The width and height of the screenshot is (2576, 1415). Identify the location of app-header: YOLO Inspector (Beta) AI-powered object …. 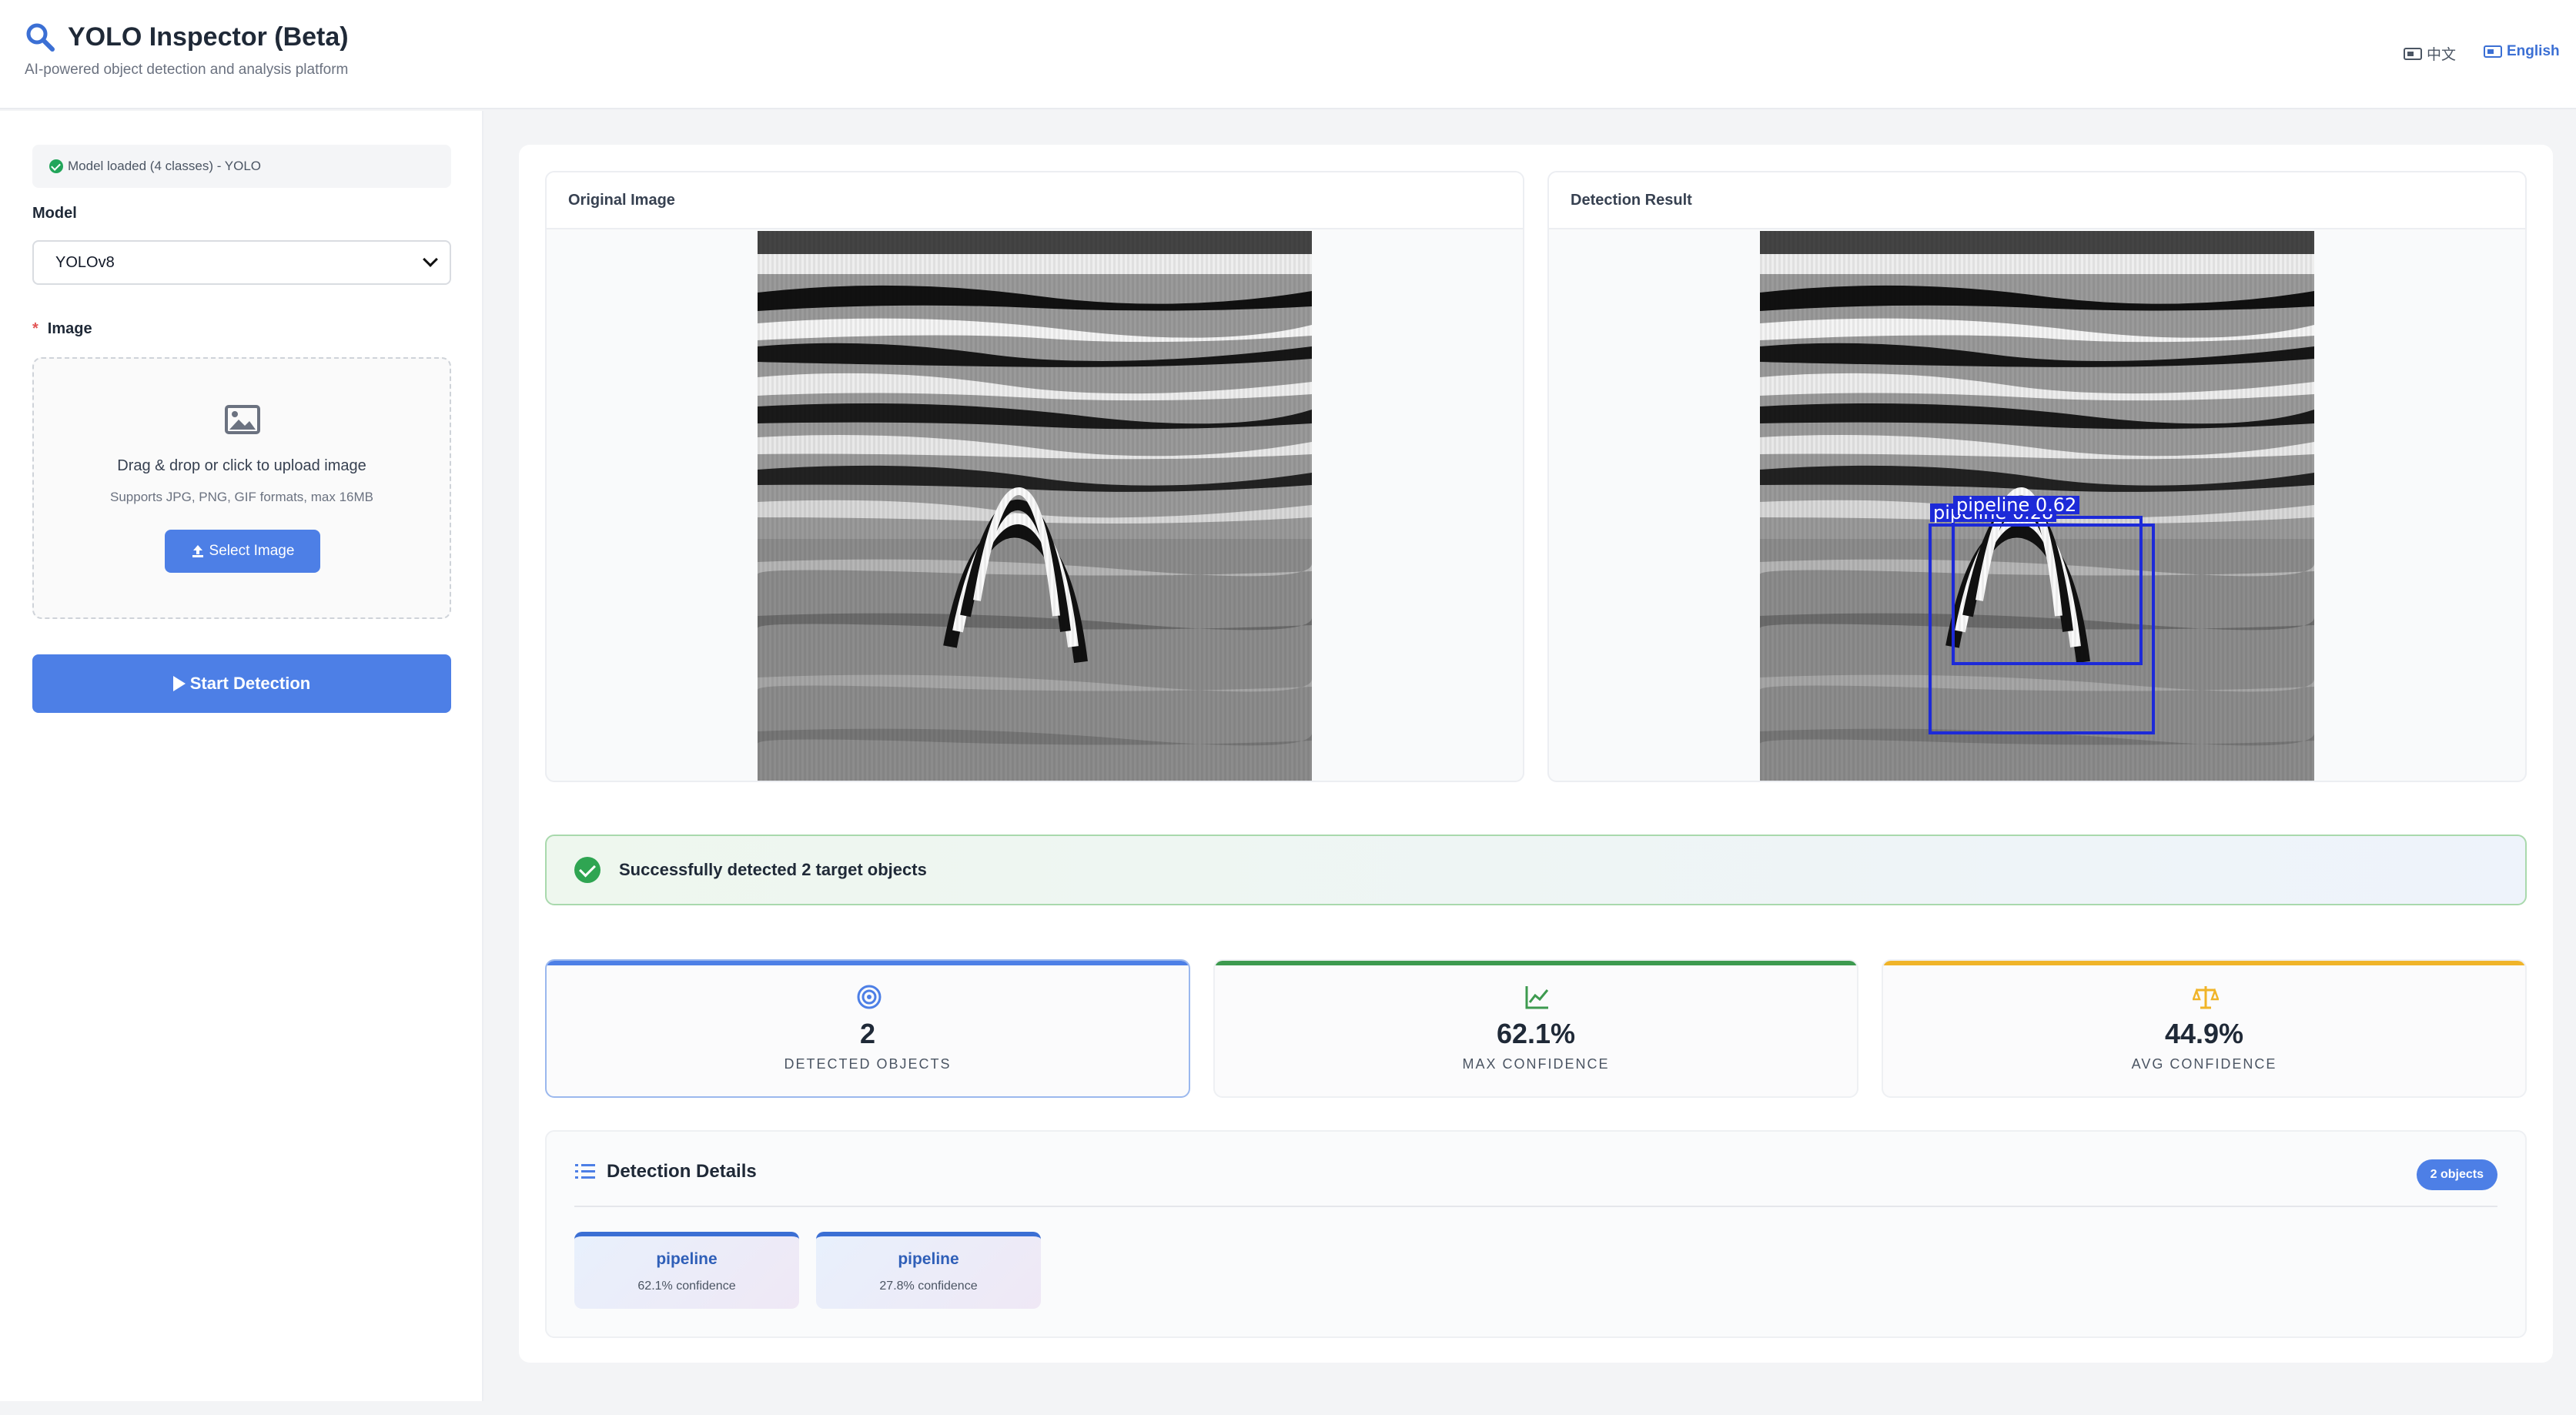
(1288, 54).